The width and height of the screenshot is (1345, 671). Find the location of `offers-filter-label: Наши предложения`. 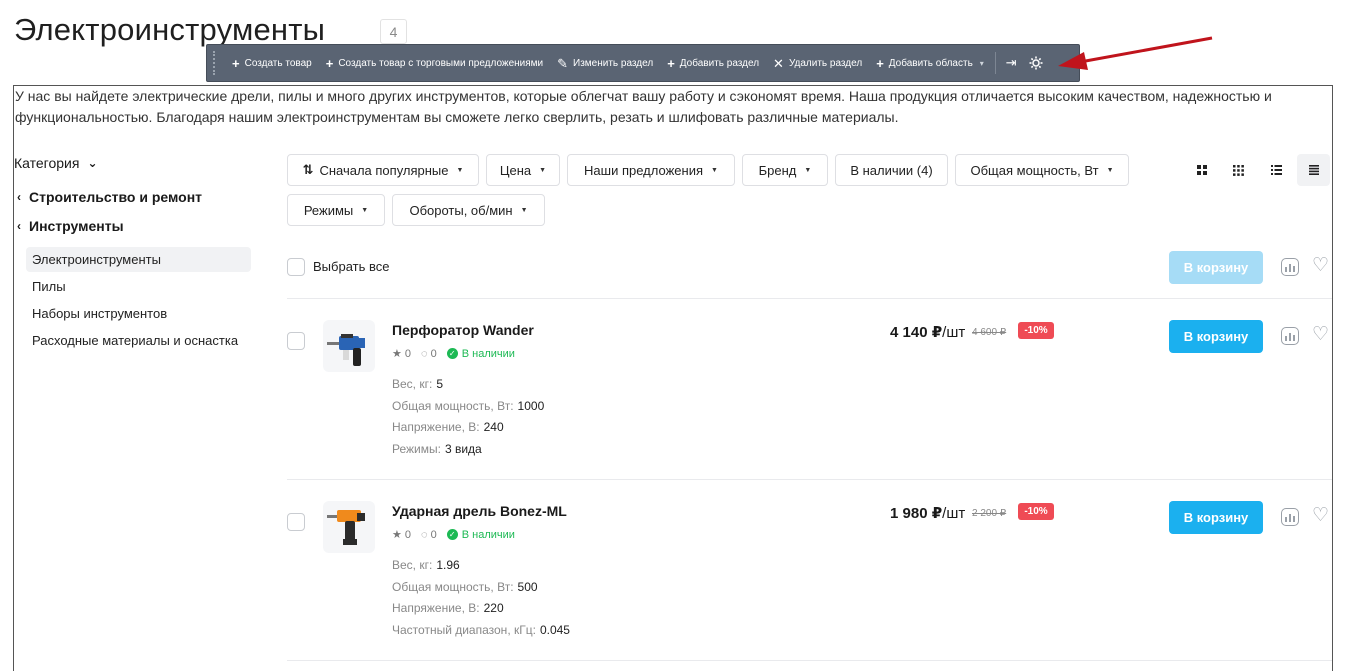

offers-filter-label: Наши предложения is located at coordinates (643, 170).